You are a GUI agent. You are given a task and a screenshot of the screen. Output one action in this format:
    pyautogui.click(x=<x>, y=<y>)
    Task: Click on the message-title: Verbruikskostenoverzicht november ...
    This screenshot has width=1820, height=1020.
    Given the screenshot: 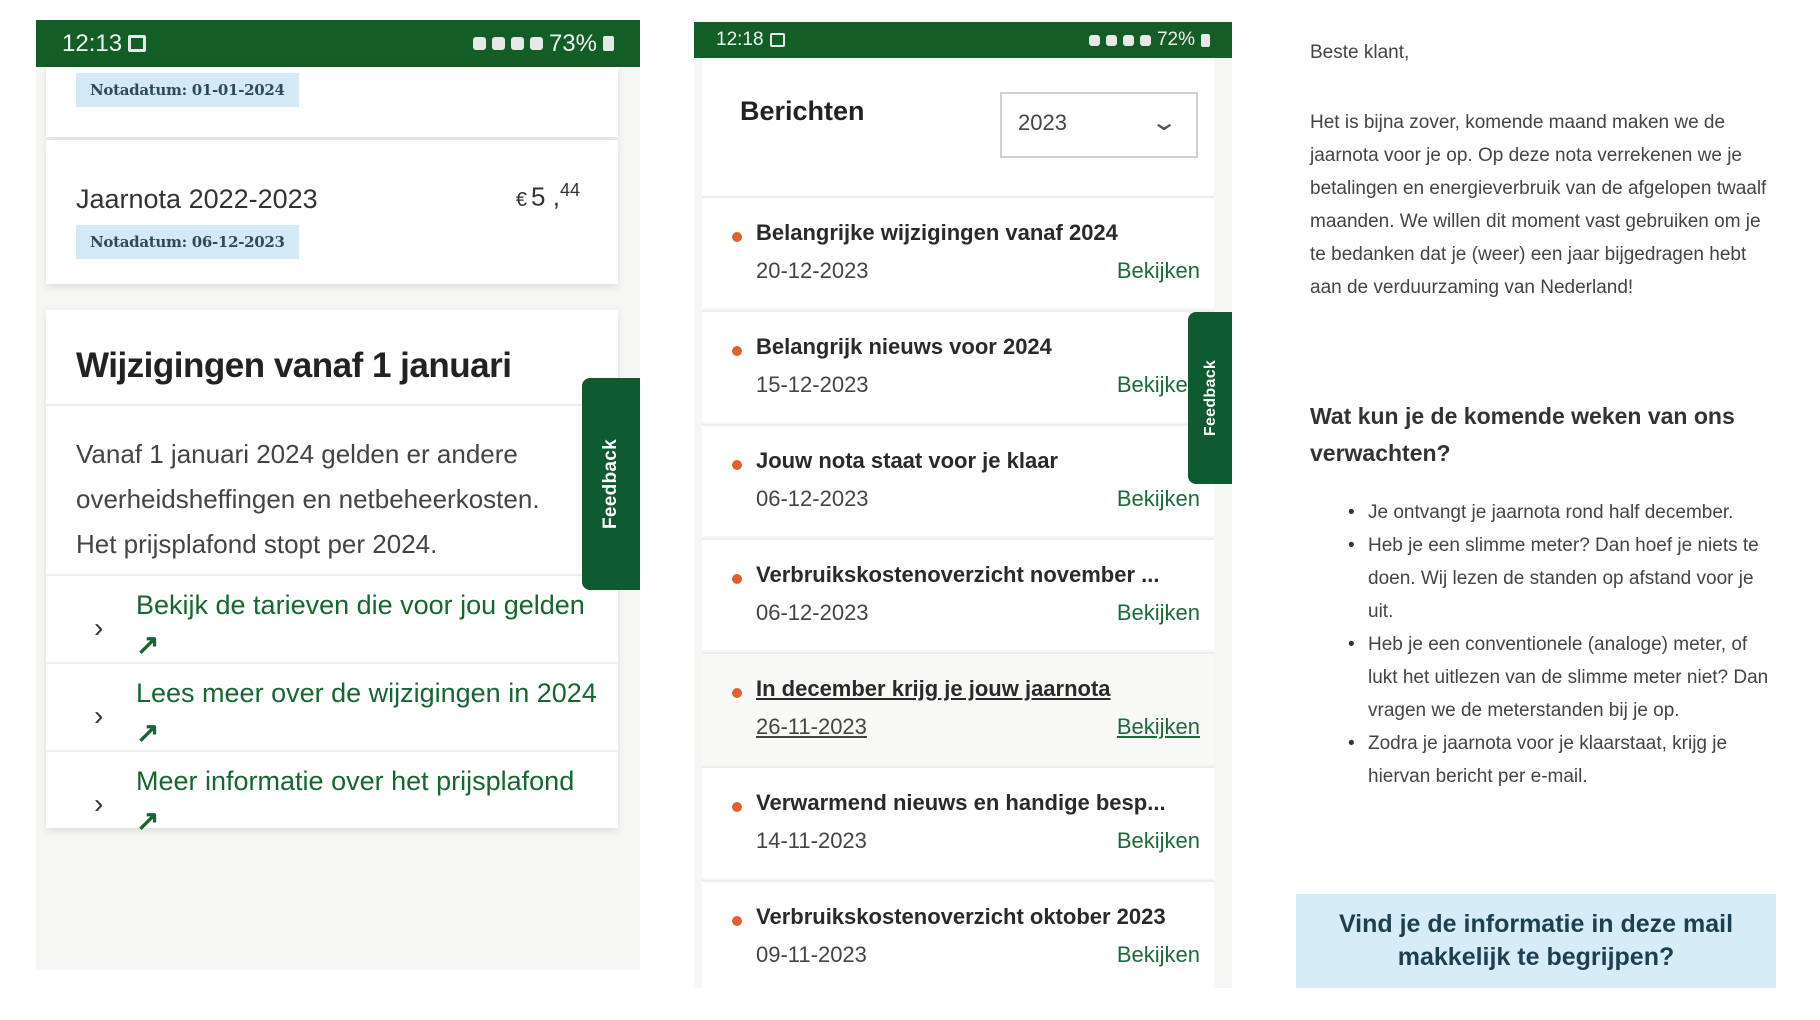 What is the action you would take?
    pyautogui.click(x=958, y=574)
    